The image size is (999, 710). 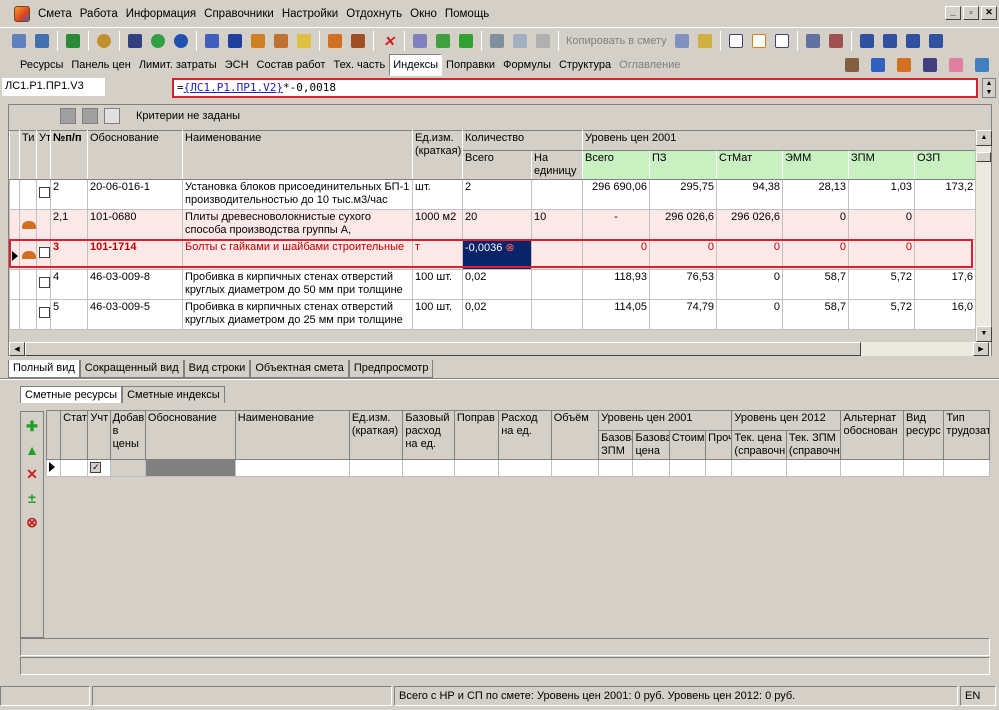 What do you see at coordinates (953, 13) in the screenshot?
I see `minimize-button: _` at bounding box center [953, 13].